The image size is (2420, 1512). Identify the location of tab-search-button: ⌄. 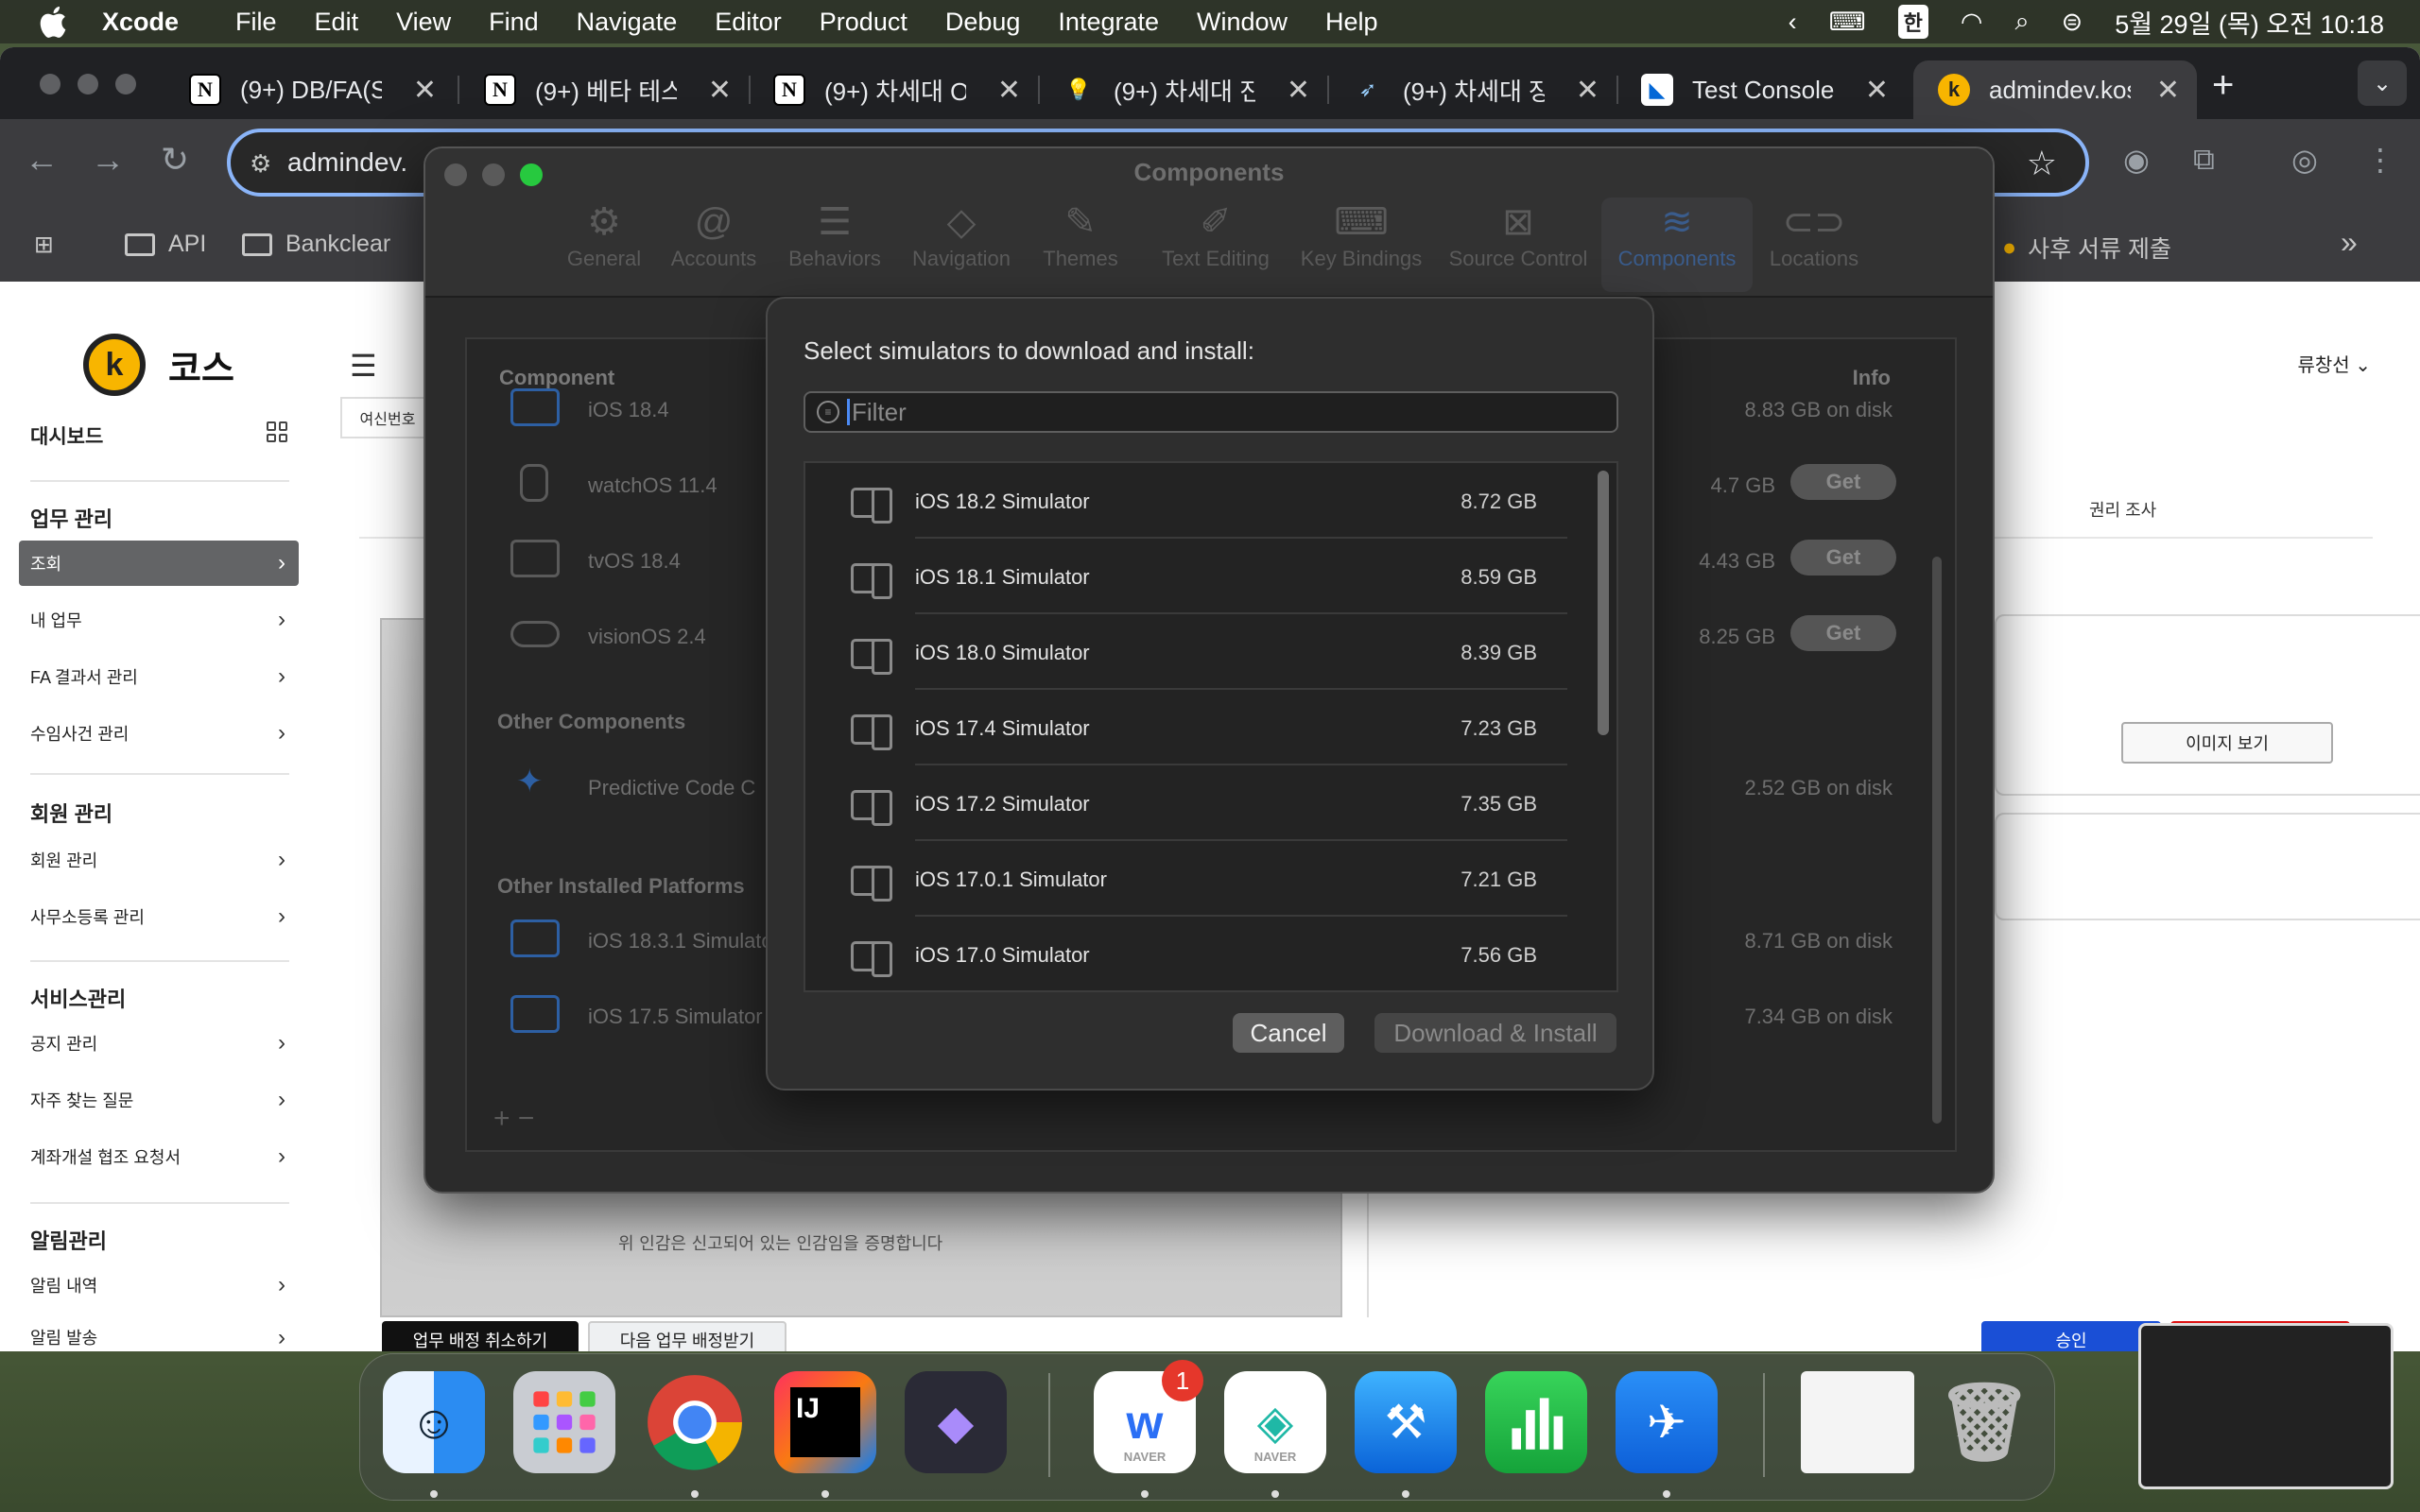
(2382, 83).